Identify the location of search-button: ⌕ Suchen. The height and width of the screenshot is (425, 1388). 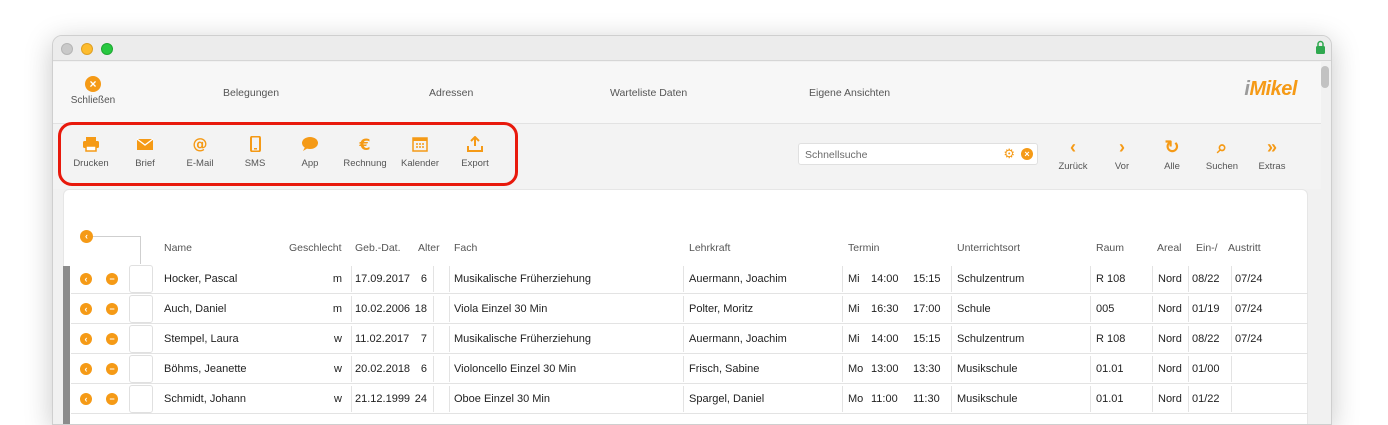
(1222, 154).